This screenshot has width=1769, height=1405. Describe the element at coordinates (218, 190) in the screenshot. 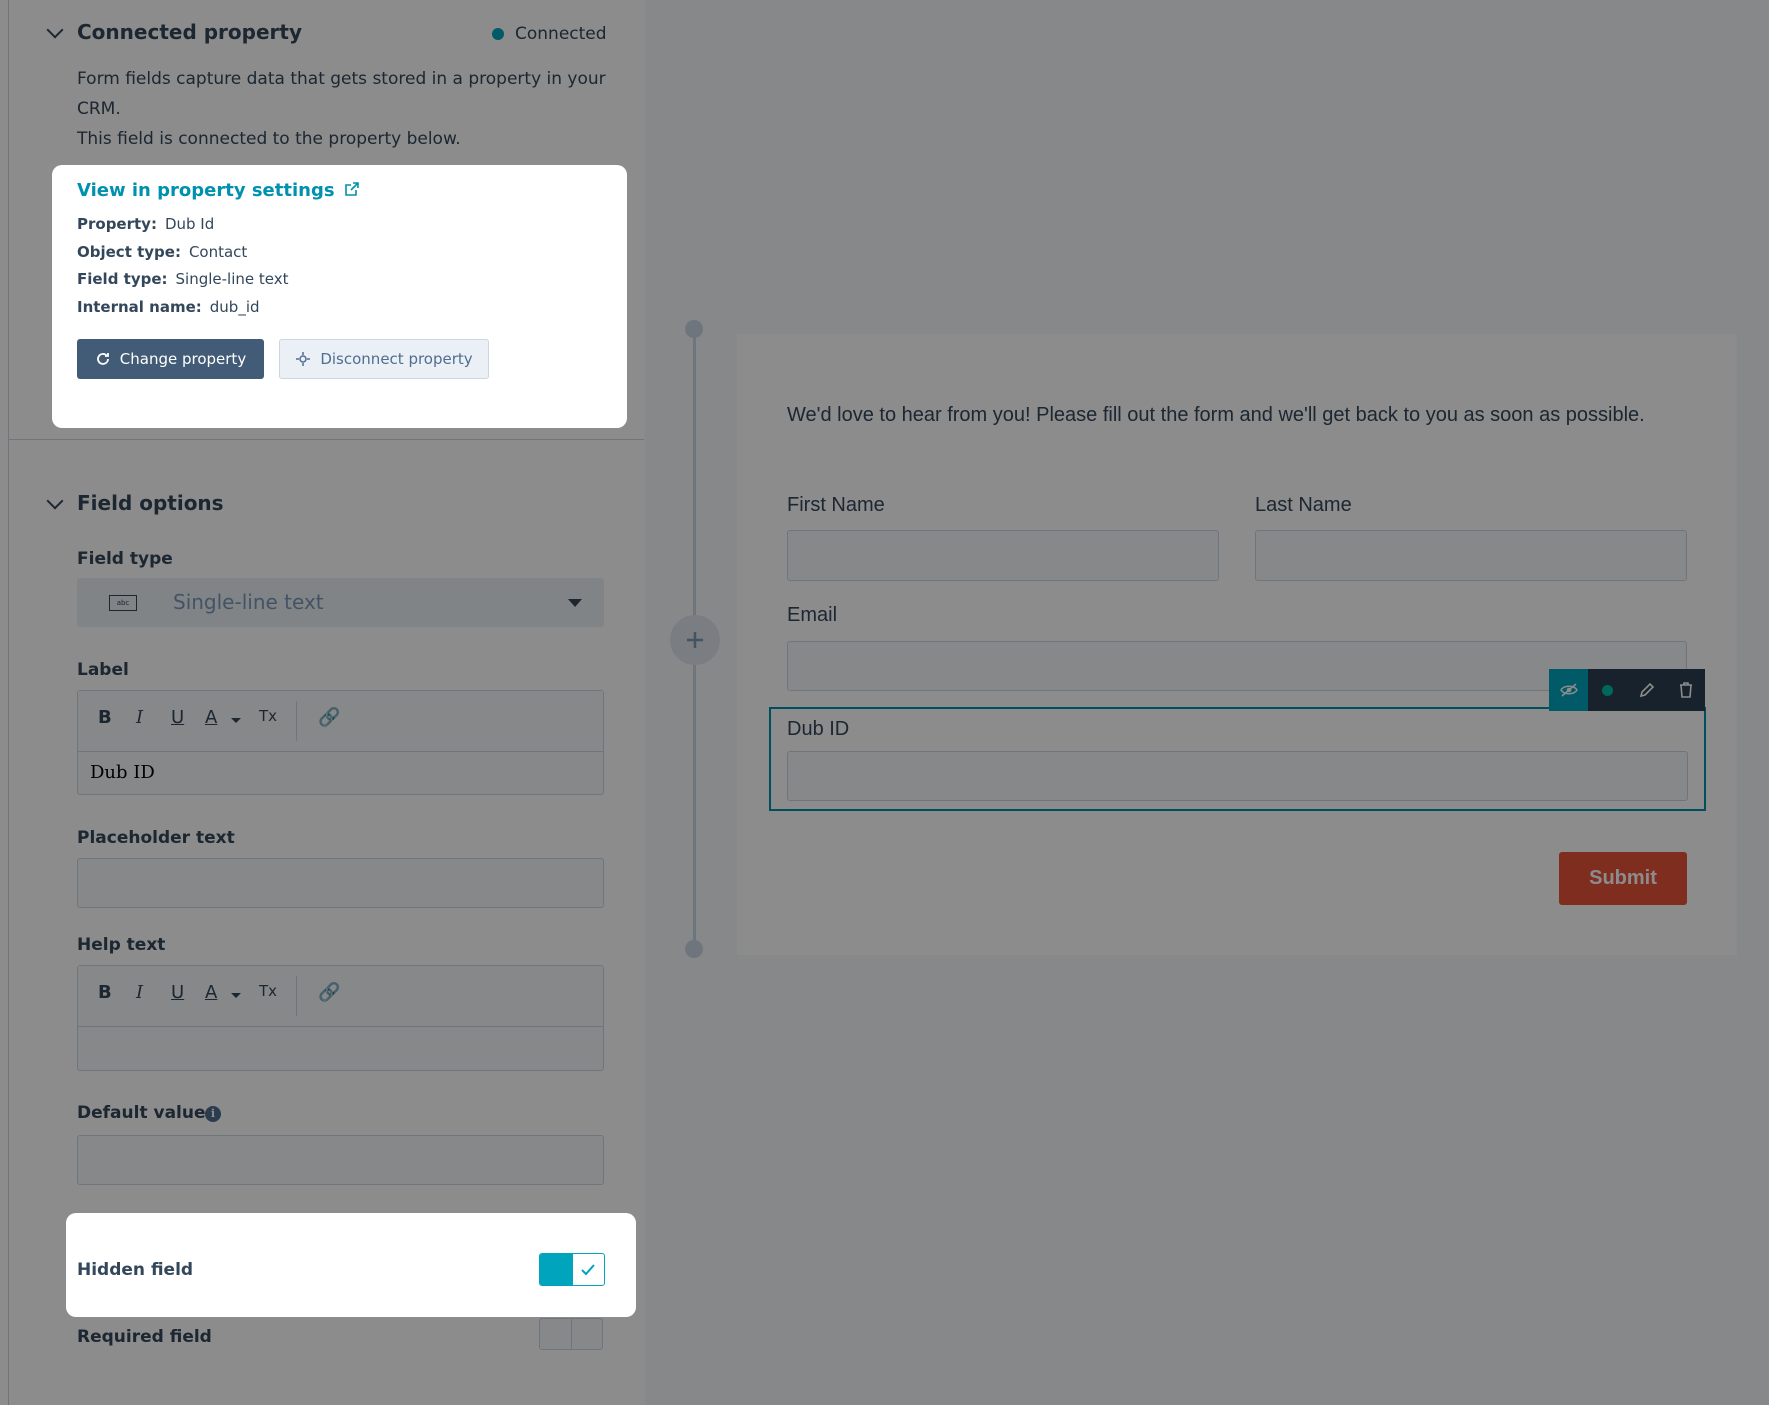

I see `property-settings-link: View in property settings` at that location.